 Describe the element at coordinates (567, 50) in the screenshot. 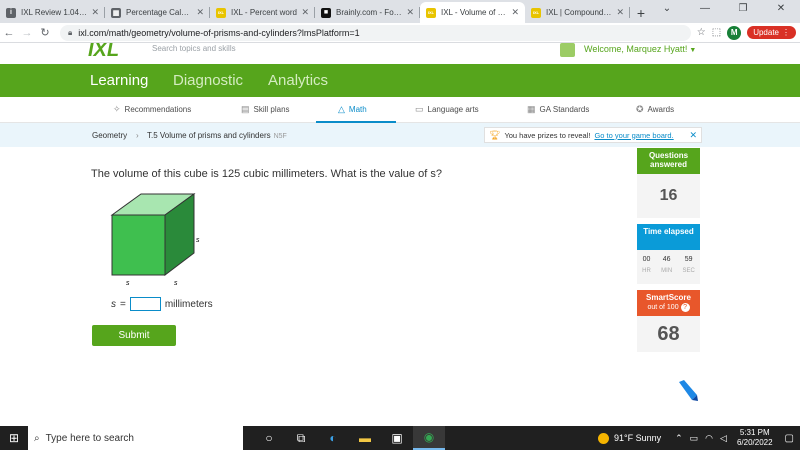

I see `backpack-icon` at that location.